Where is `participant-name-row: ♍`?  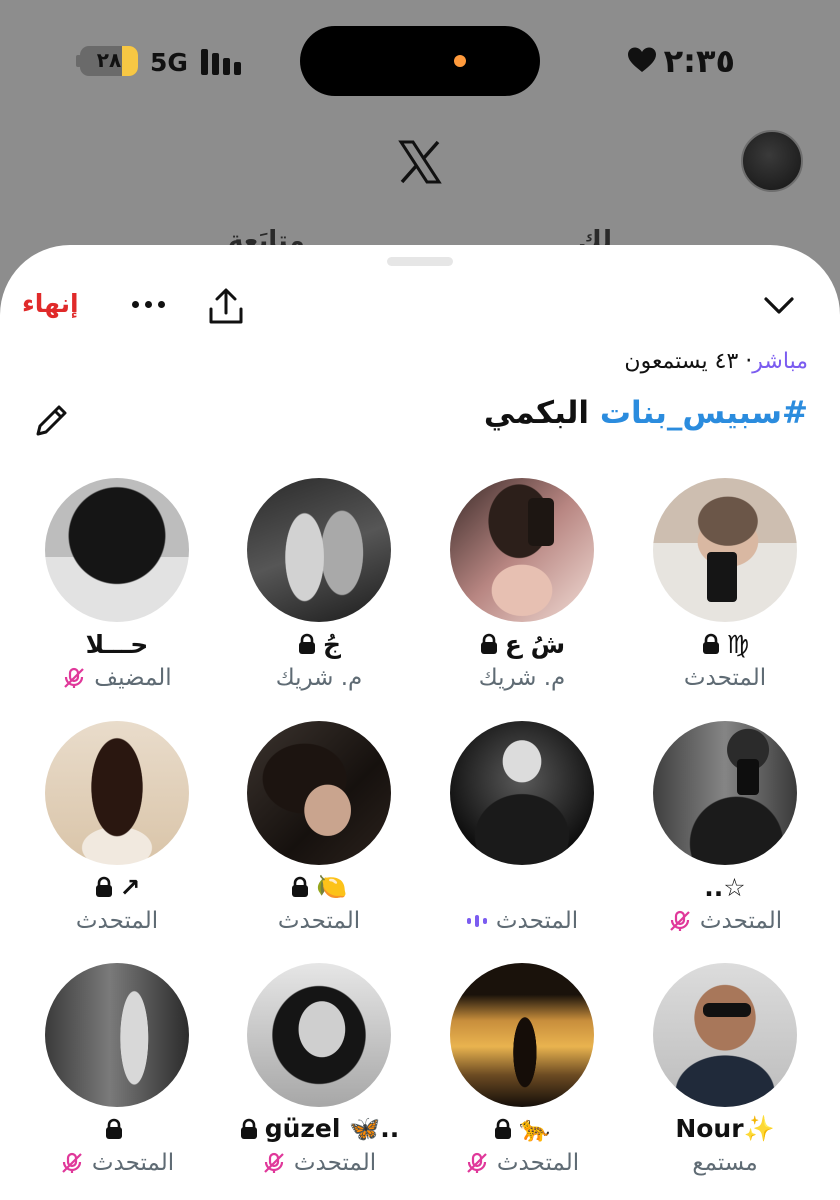
participant-name-row: ♍ is located at coordinates (725, 644).